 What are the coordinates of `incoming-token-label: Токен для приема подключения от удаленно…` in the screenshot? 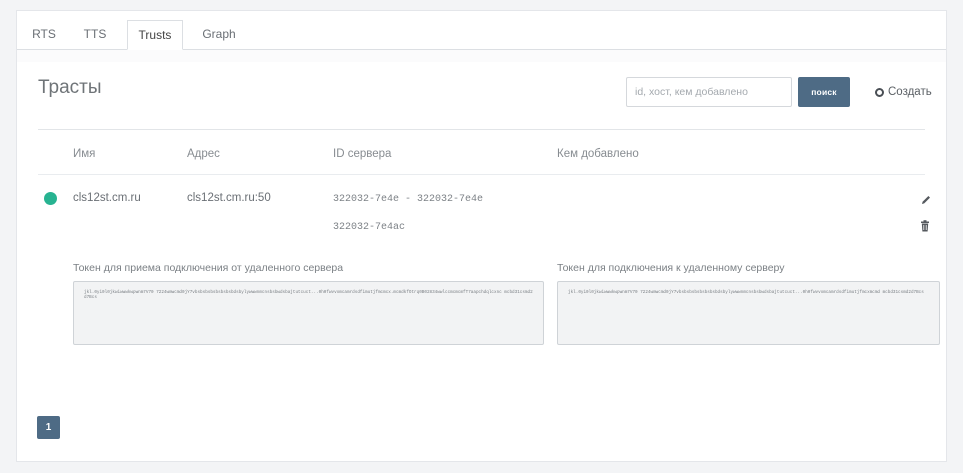 It's located at (208, 268).